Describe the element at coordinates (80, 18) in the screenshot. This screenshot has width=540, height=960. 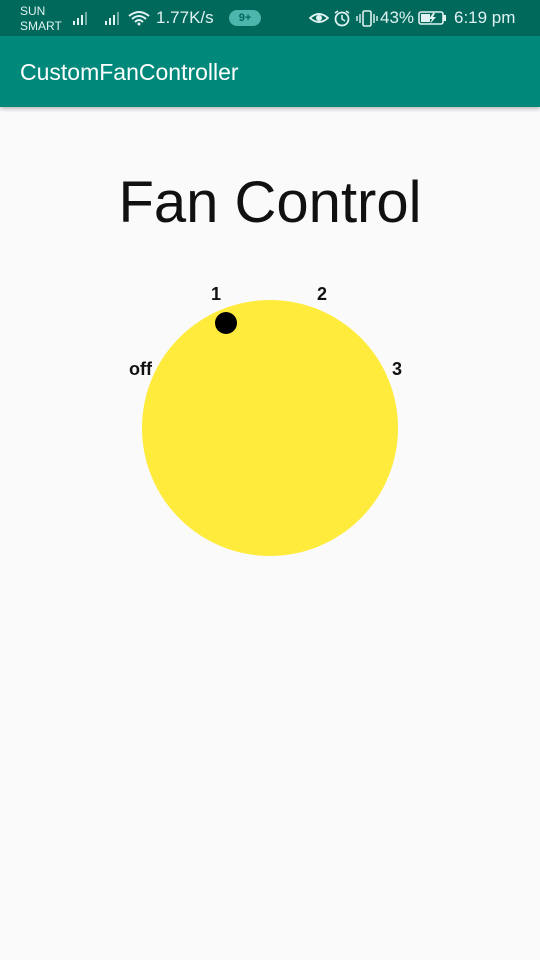
I see `signal-strength-icon` at that location.